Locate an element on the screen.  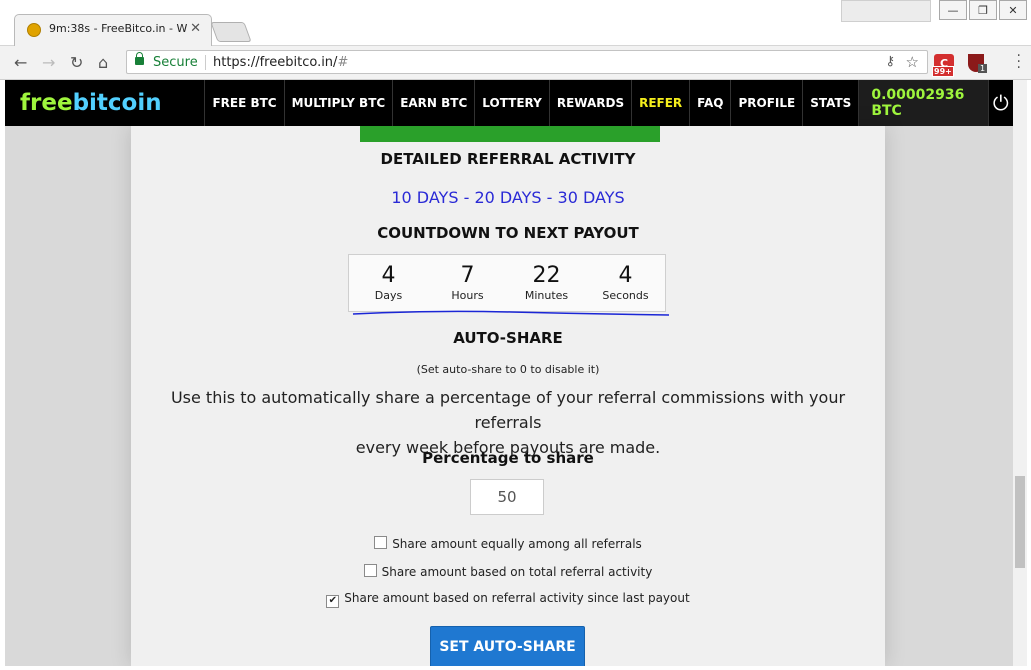
checkbox-share-since-payout: ✔ is located at coordinates (333, 601).